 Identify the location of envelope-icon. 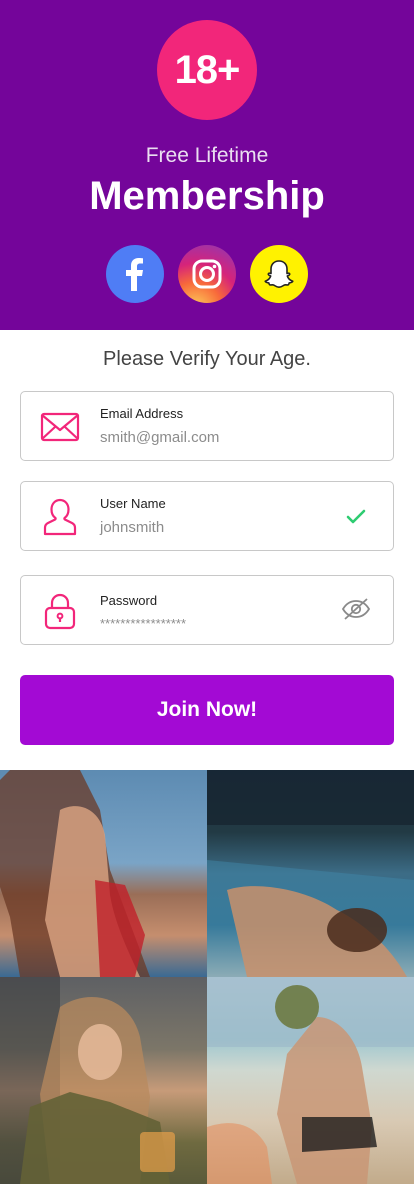
(60, 427).